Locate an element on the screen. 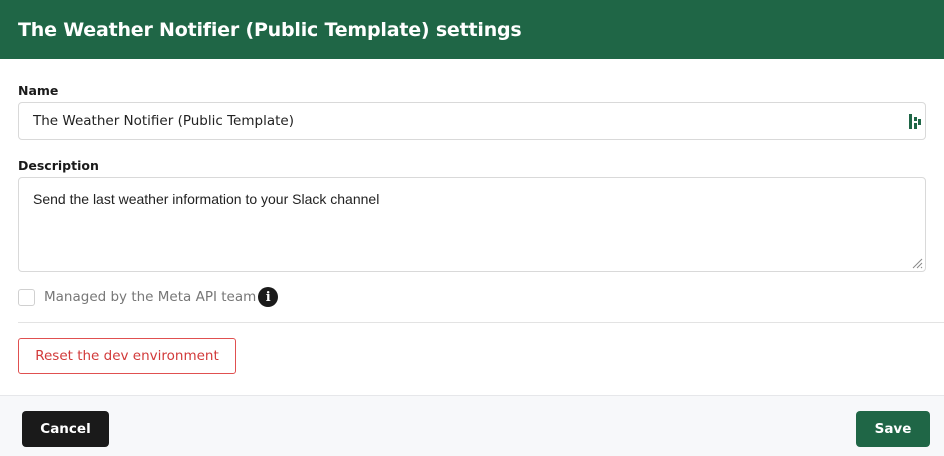  save-button: Save is located at coordinates (893, 429).